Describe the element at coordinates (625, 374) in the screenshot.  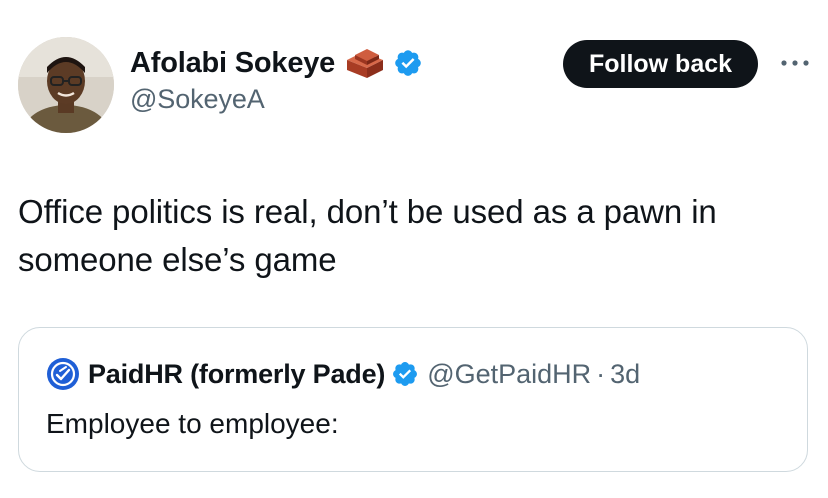
I see `quoted-timestamp: 3d` at that location.